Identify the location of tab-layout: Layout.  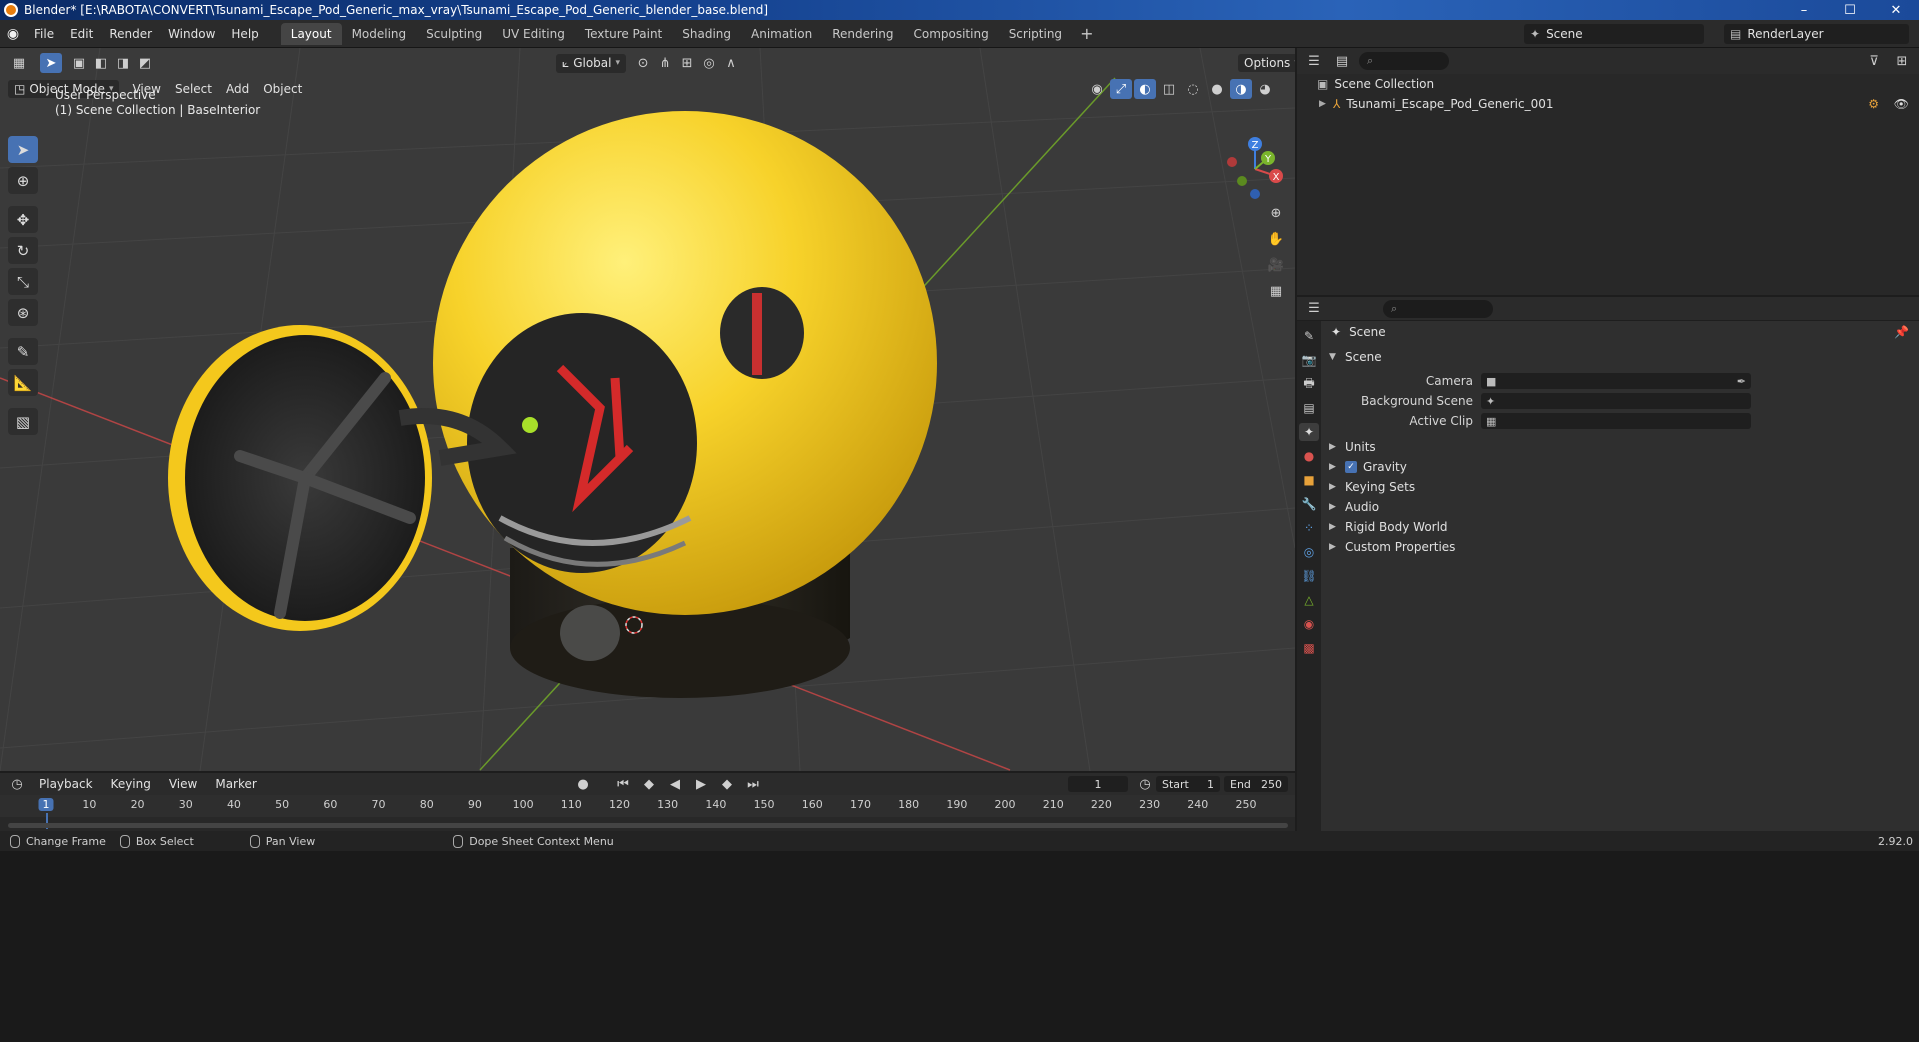
(311, 33).